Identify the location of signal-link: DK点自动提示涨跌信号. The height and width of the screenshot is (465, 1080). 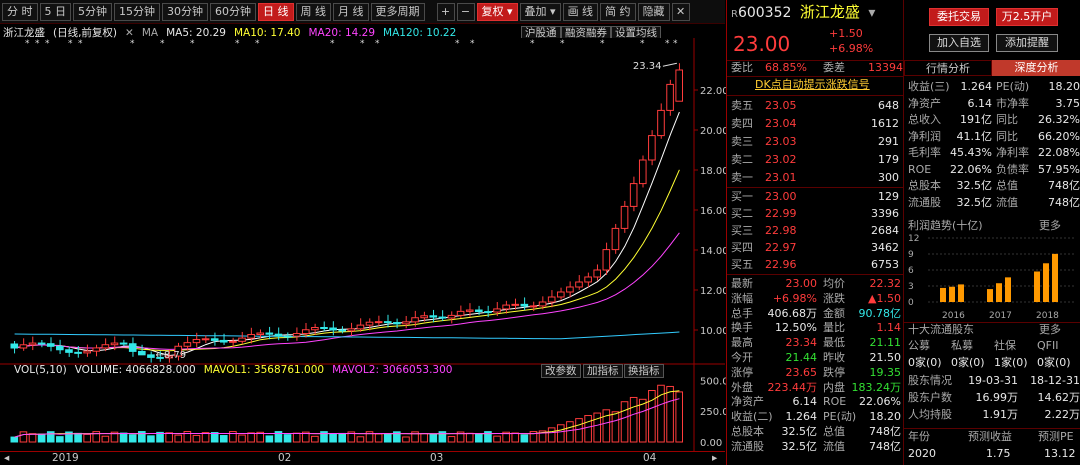
(812, 85).